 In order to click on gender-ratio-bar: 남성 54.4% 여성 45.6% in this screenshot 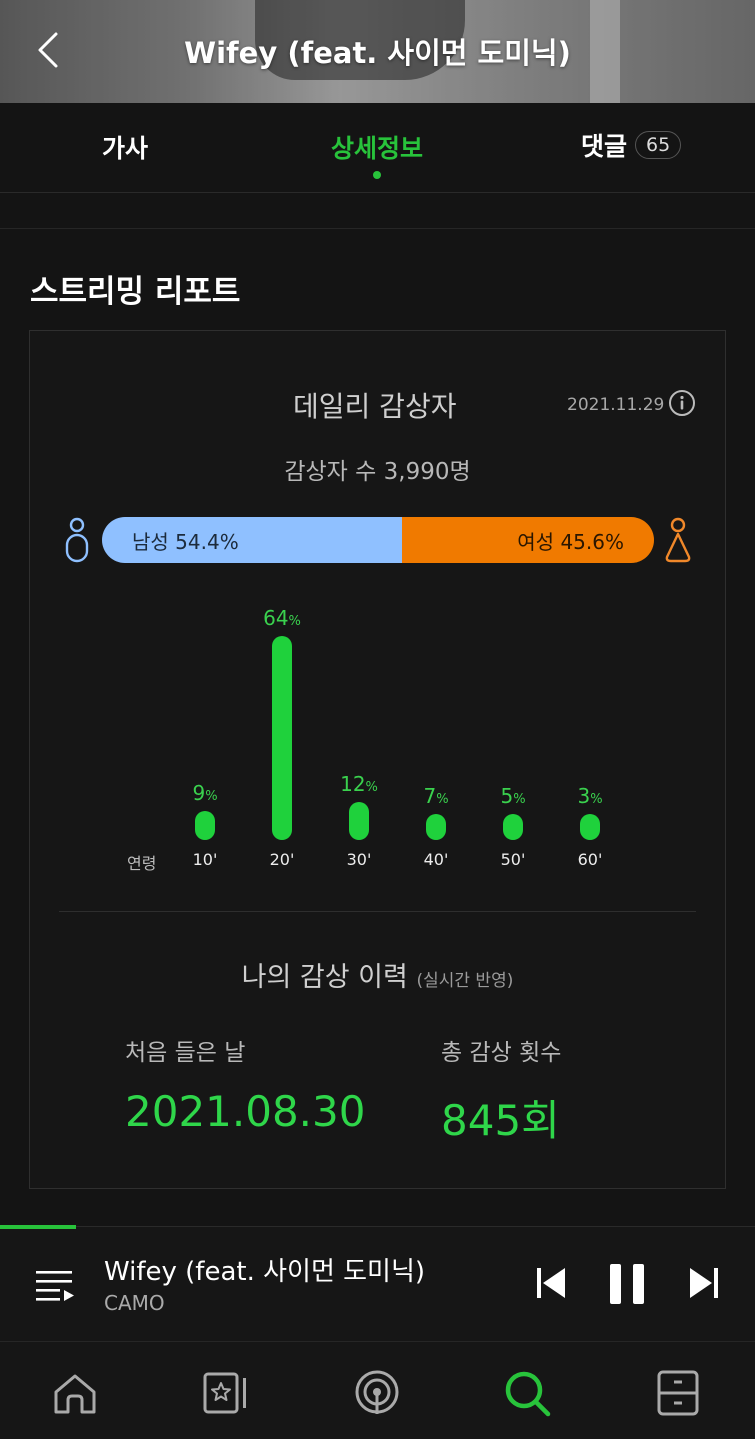, I will do `click(378, 540)`.